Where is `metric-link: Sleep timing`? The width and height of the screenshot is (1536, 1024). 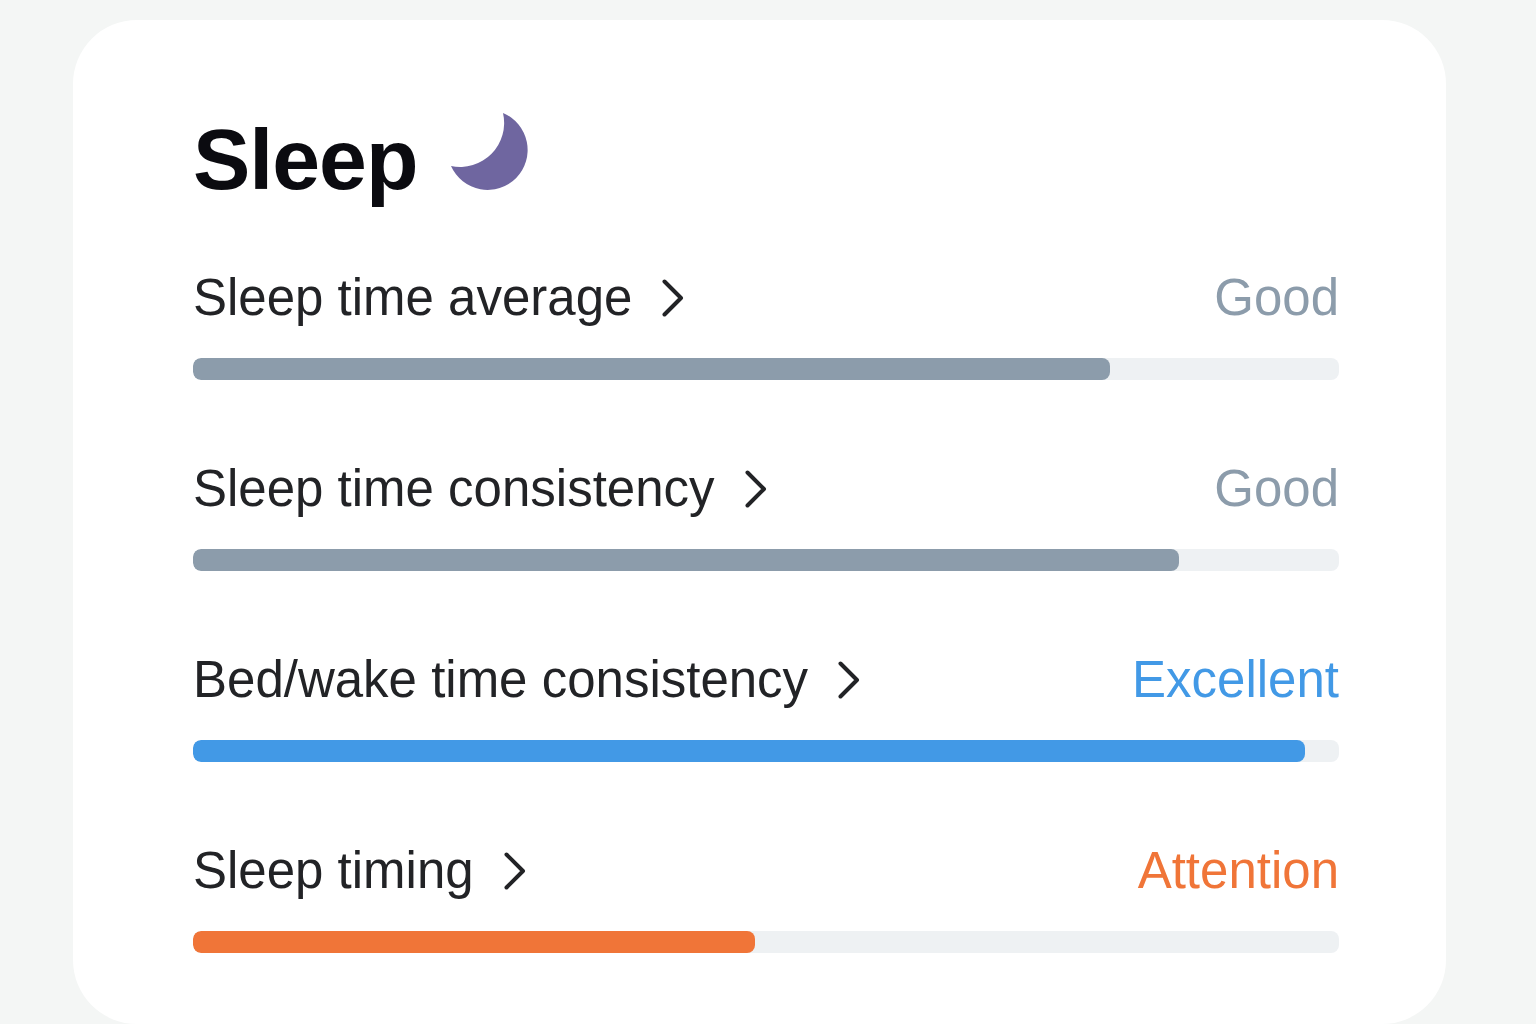 metric-link: Sleep timing is located at coordinates (359, 870).